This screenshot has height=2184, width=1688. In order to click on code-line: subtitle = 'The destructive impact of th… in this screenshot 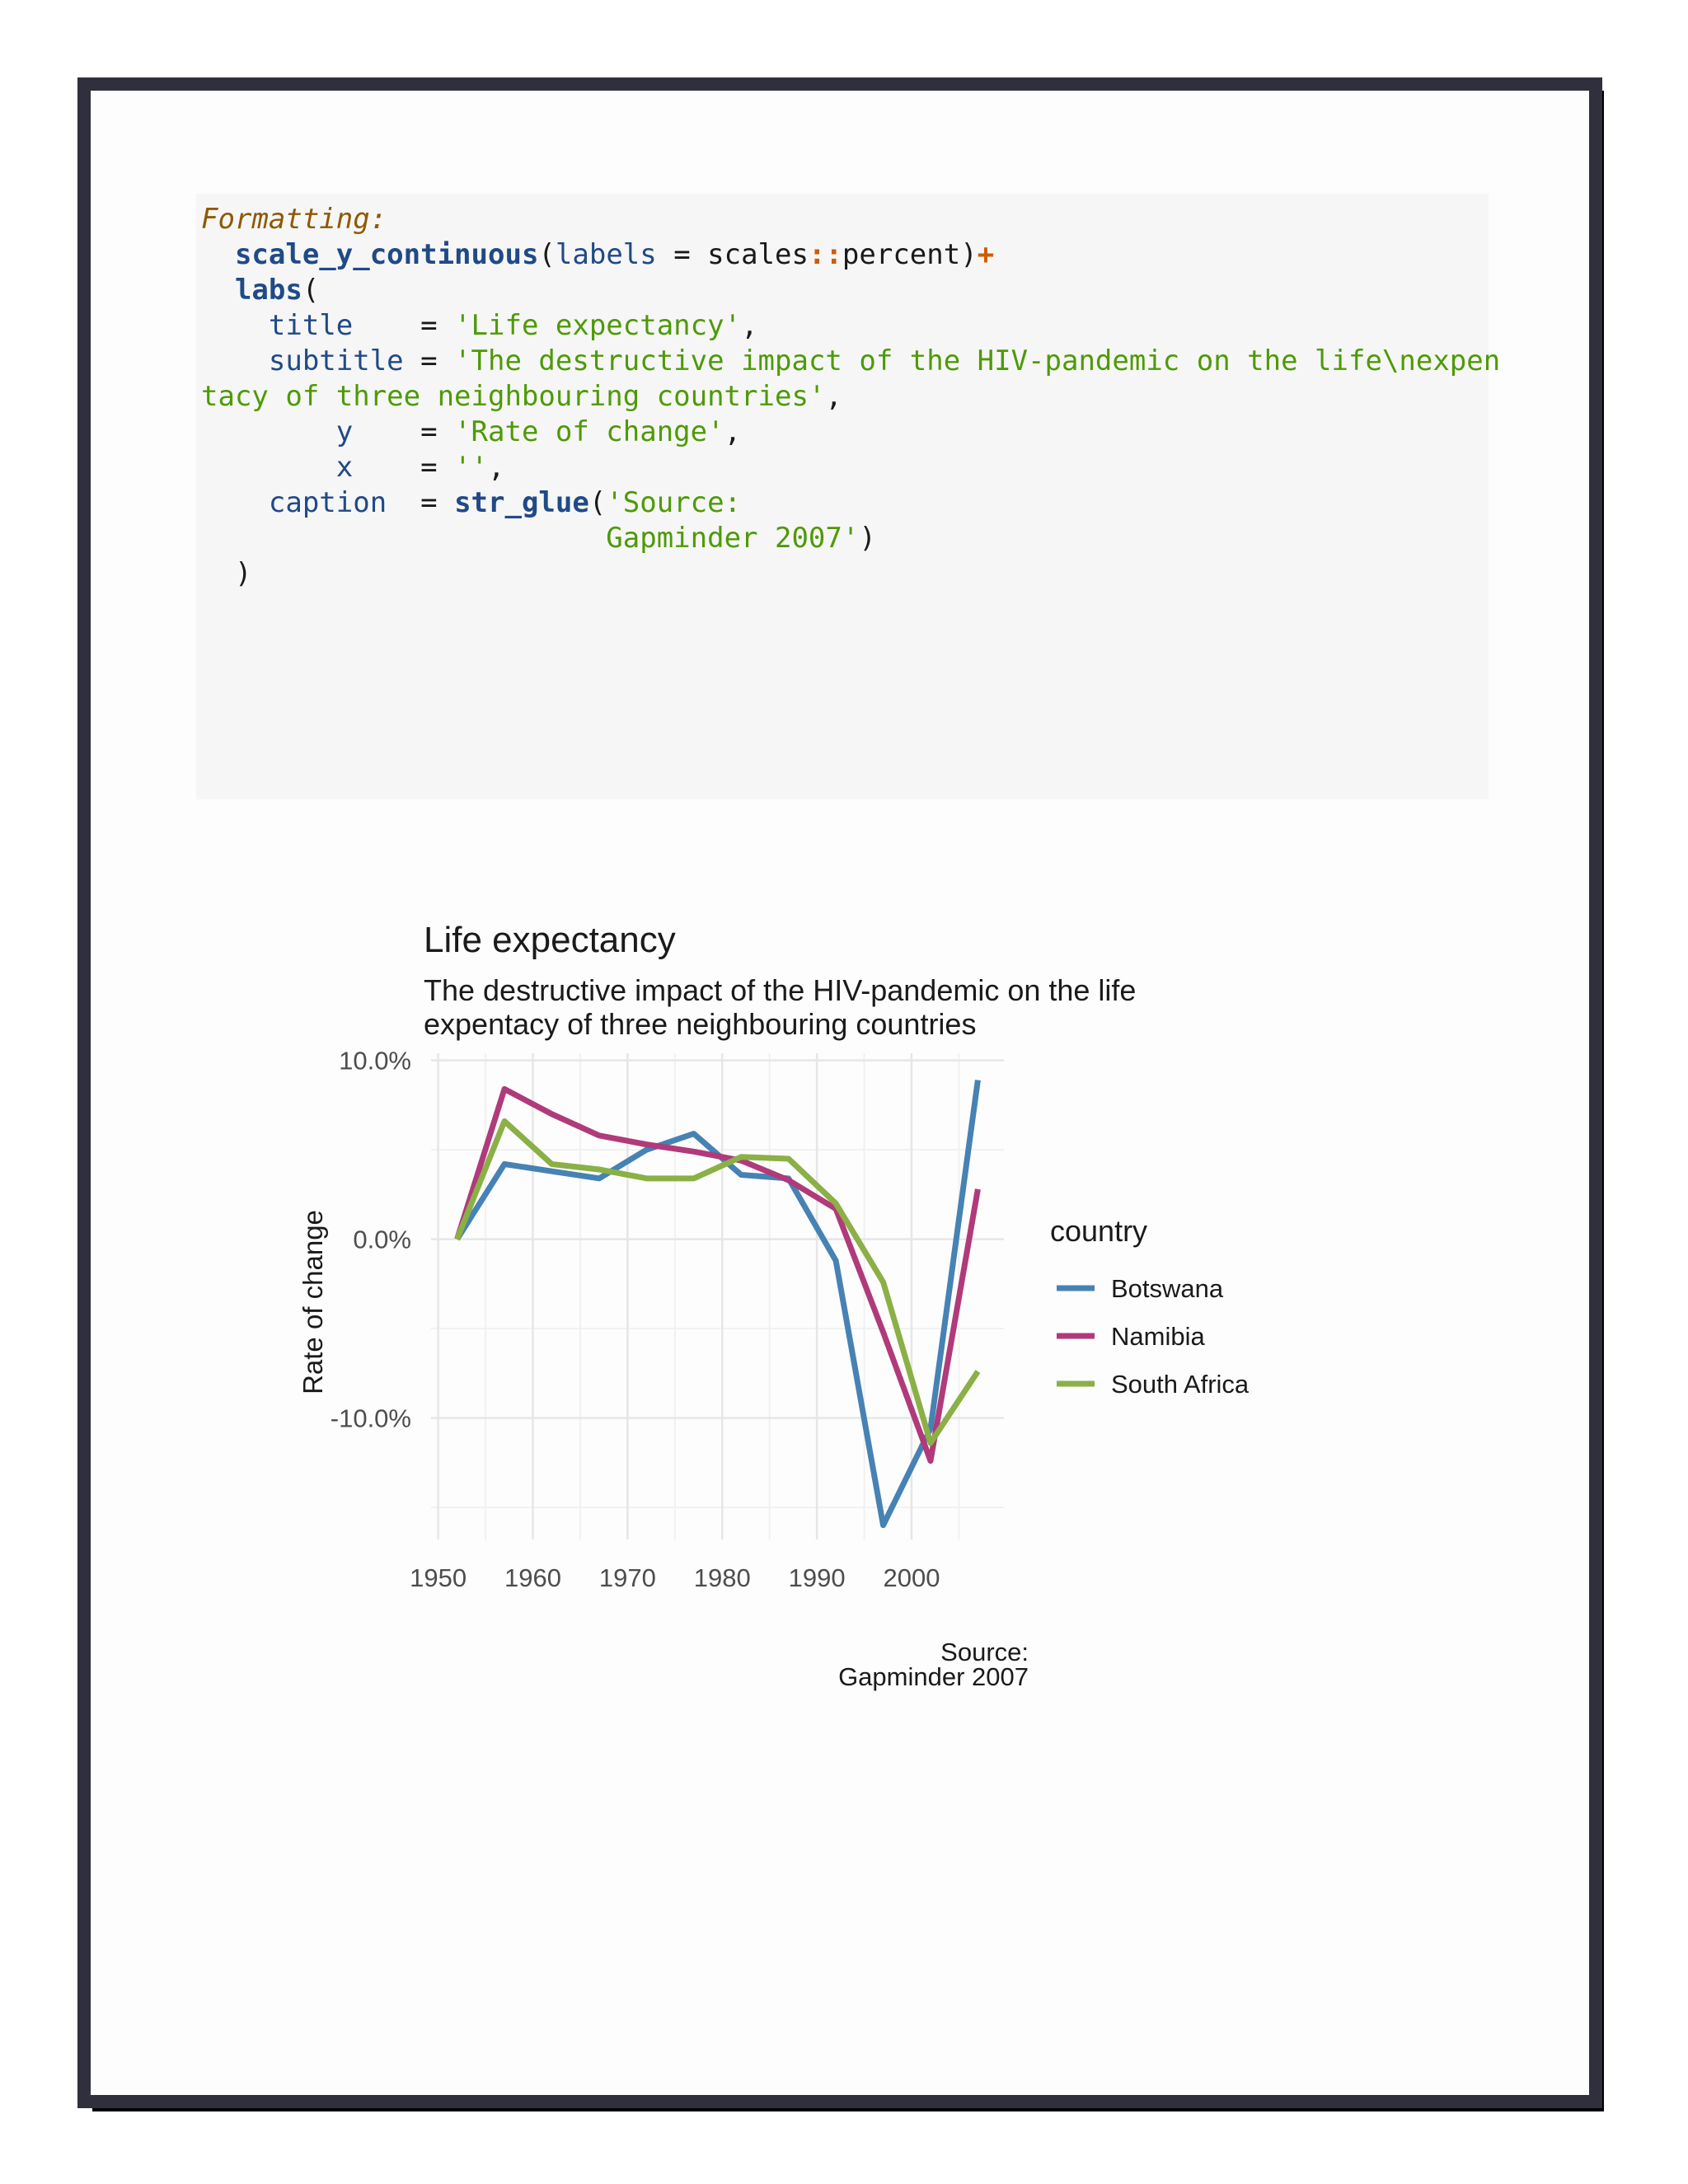, I will do `click(850, 361)`.